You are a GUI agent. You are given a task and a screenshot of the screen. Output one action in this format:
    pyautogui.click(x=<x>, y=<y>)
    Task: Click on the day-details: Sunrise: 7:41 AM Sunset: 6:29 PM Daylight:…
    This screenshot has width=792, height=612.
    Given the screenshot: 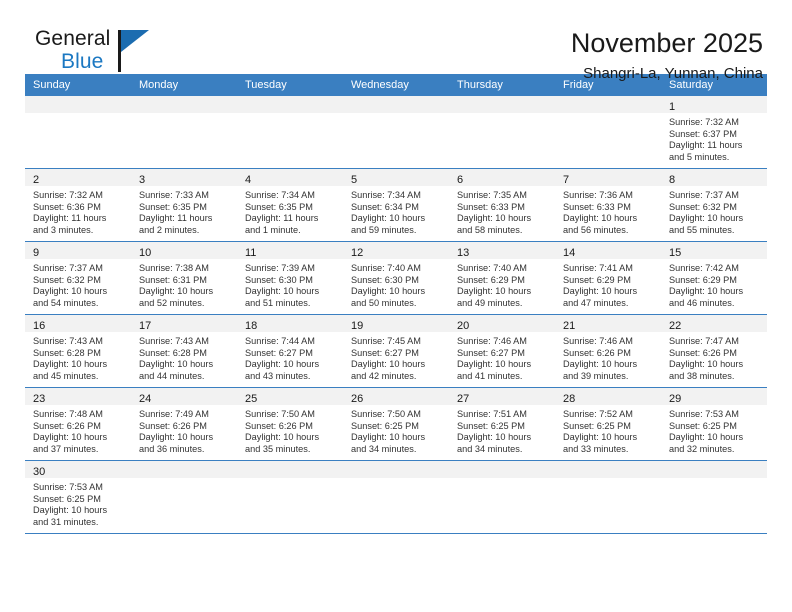 What is the action you would take?
    pyautogui.click(x=608, y=284)
    